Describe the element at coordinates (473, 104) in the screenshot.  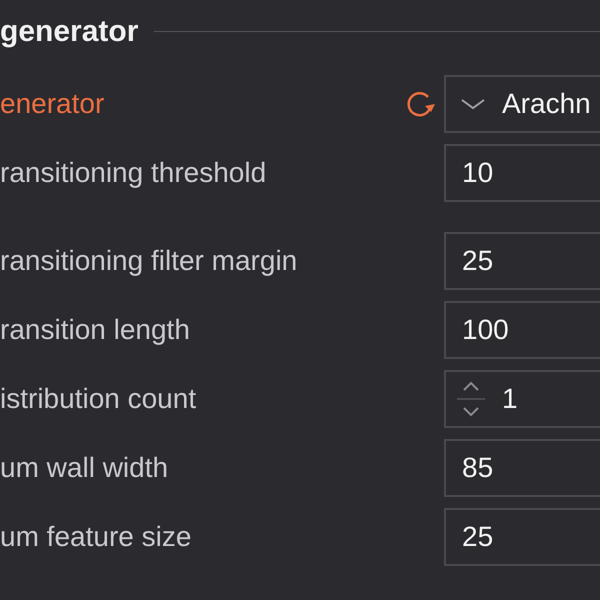
I see `chevron-down-icon` at that location.